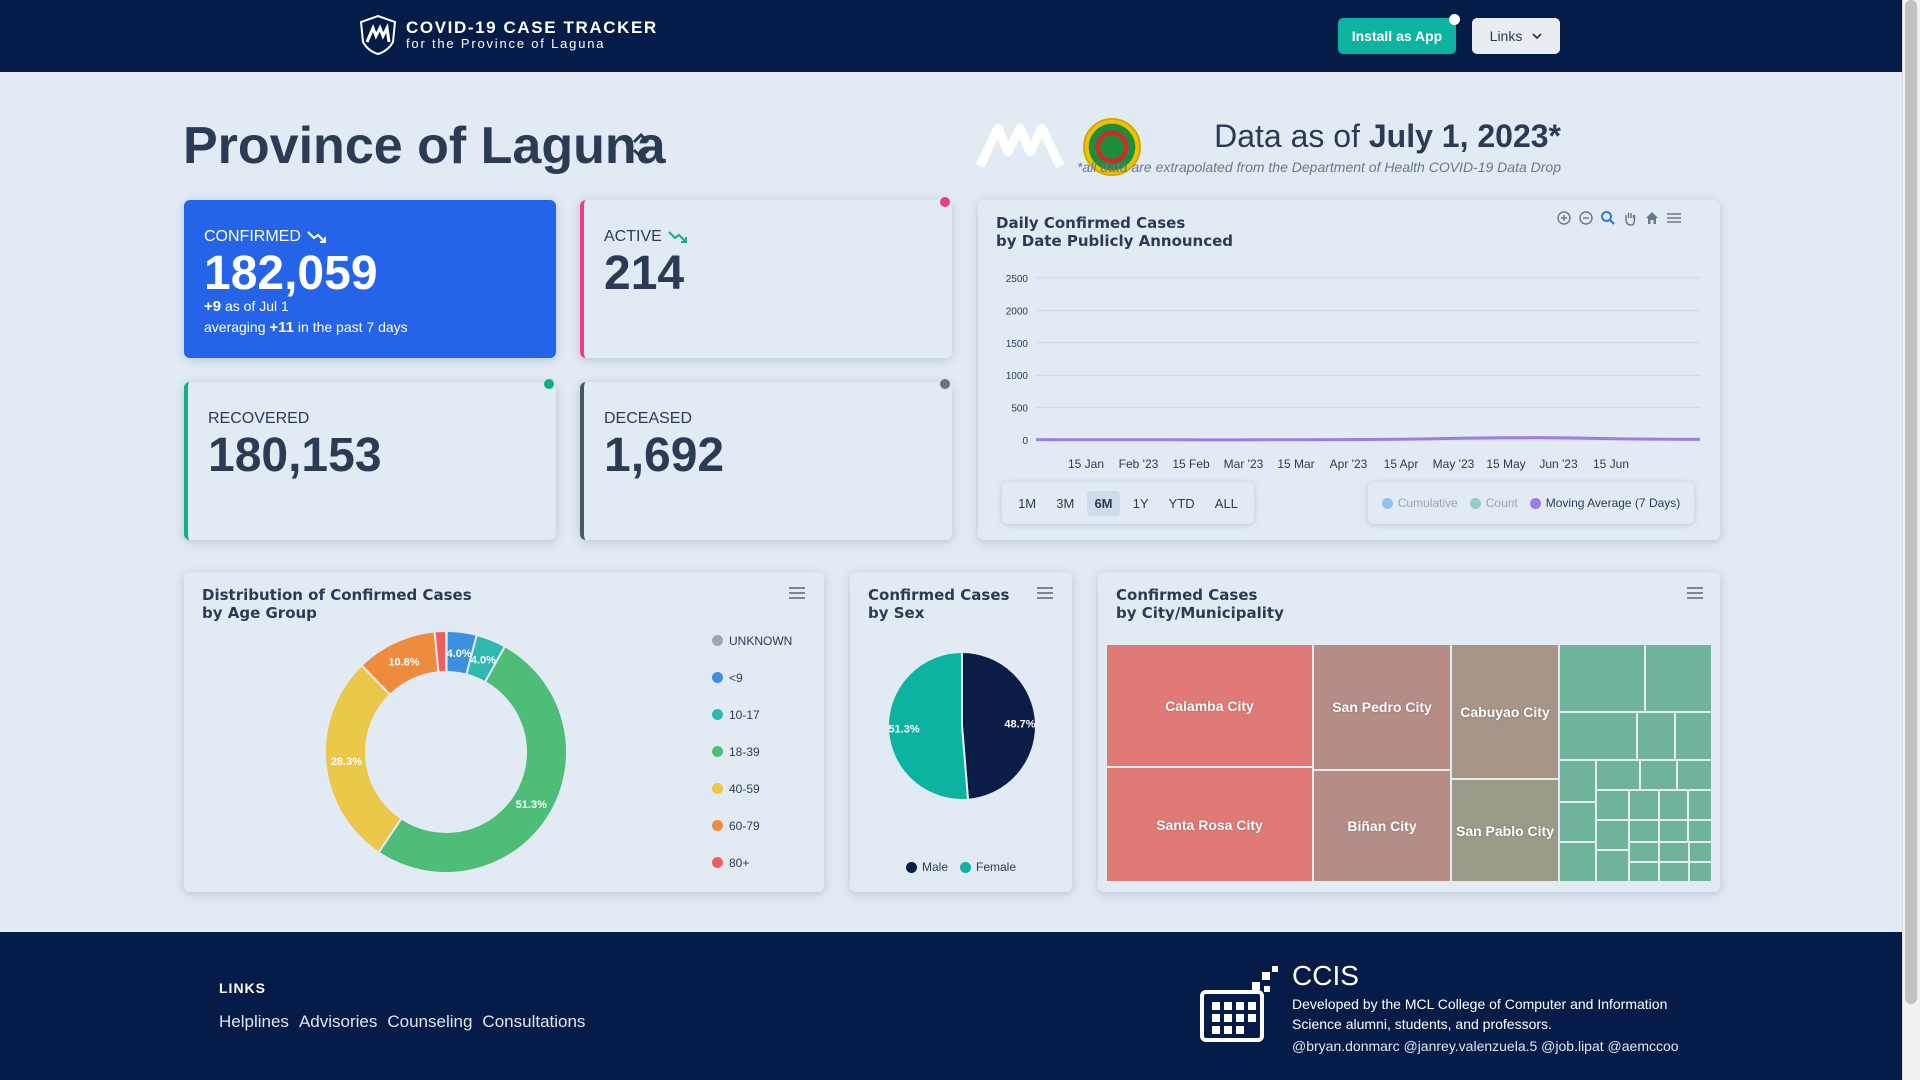 The width and height of the screenshot is (1920, 1080). Describe the element at coordinates (1141, 503) in the screenshot. I see `range-button-1y: 1Y` at that location.